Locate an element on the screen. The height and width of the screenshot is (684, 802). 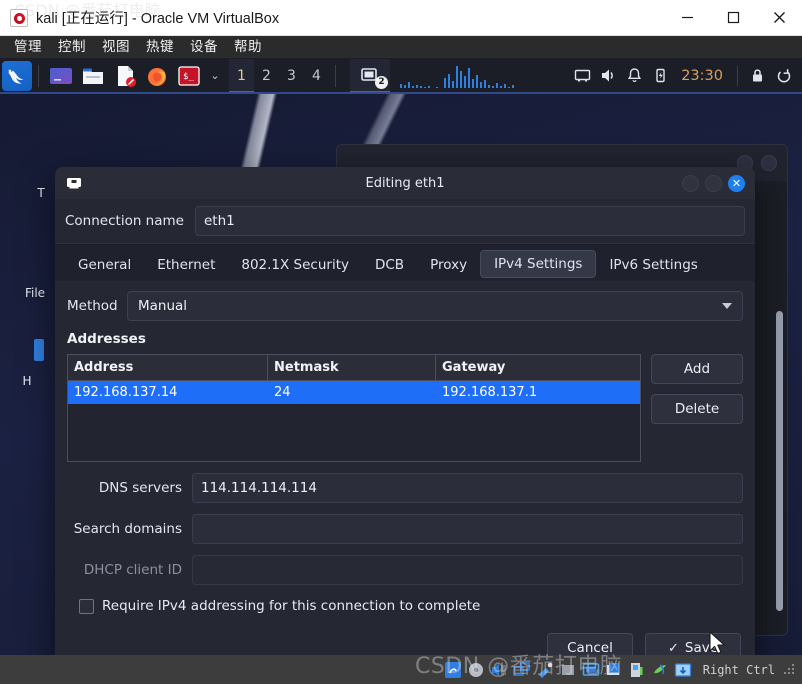
dialog-footer: Cancel ✓ Save is located at coordinates (405, 636).